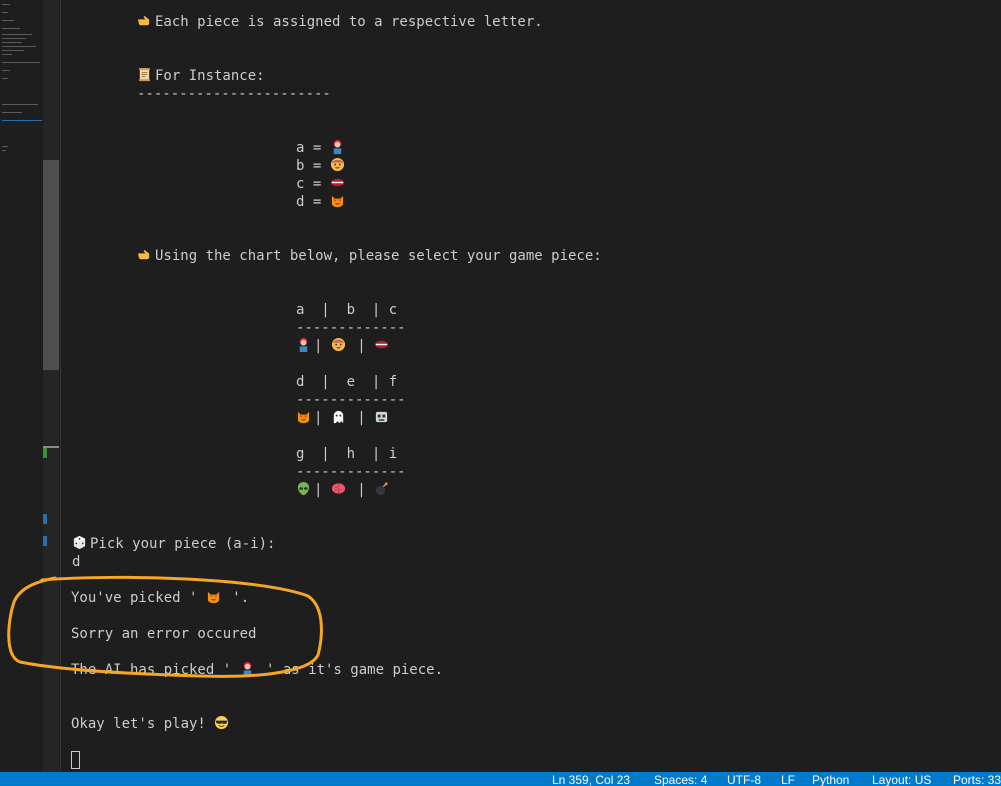  What do you see at coordinates (977, 779) in the screenshot?
I see `status-ports: Ports: 33` at bounding box center [977, 779].